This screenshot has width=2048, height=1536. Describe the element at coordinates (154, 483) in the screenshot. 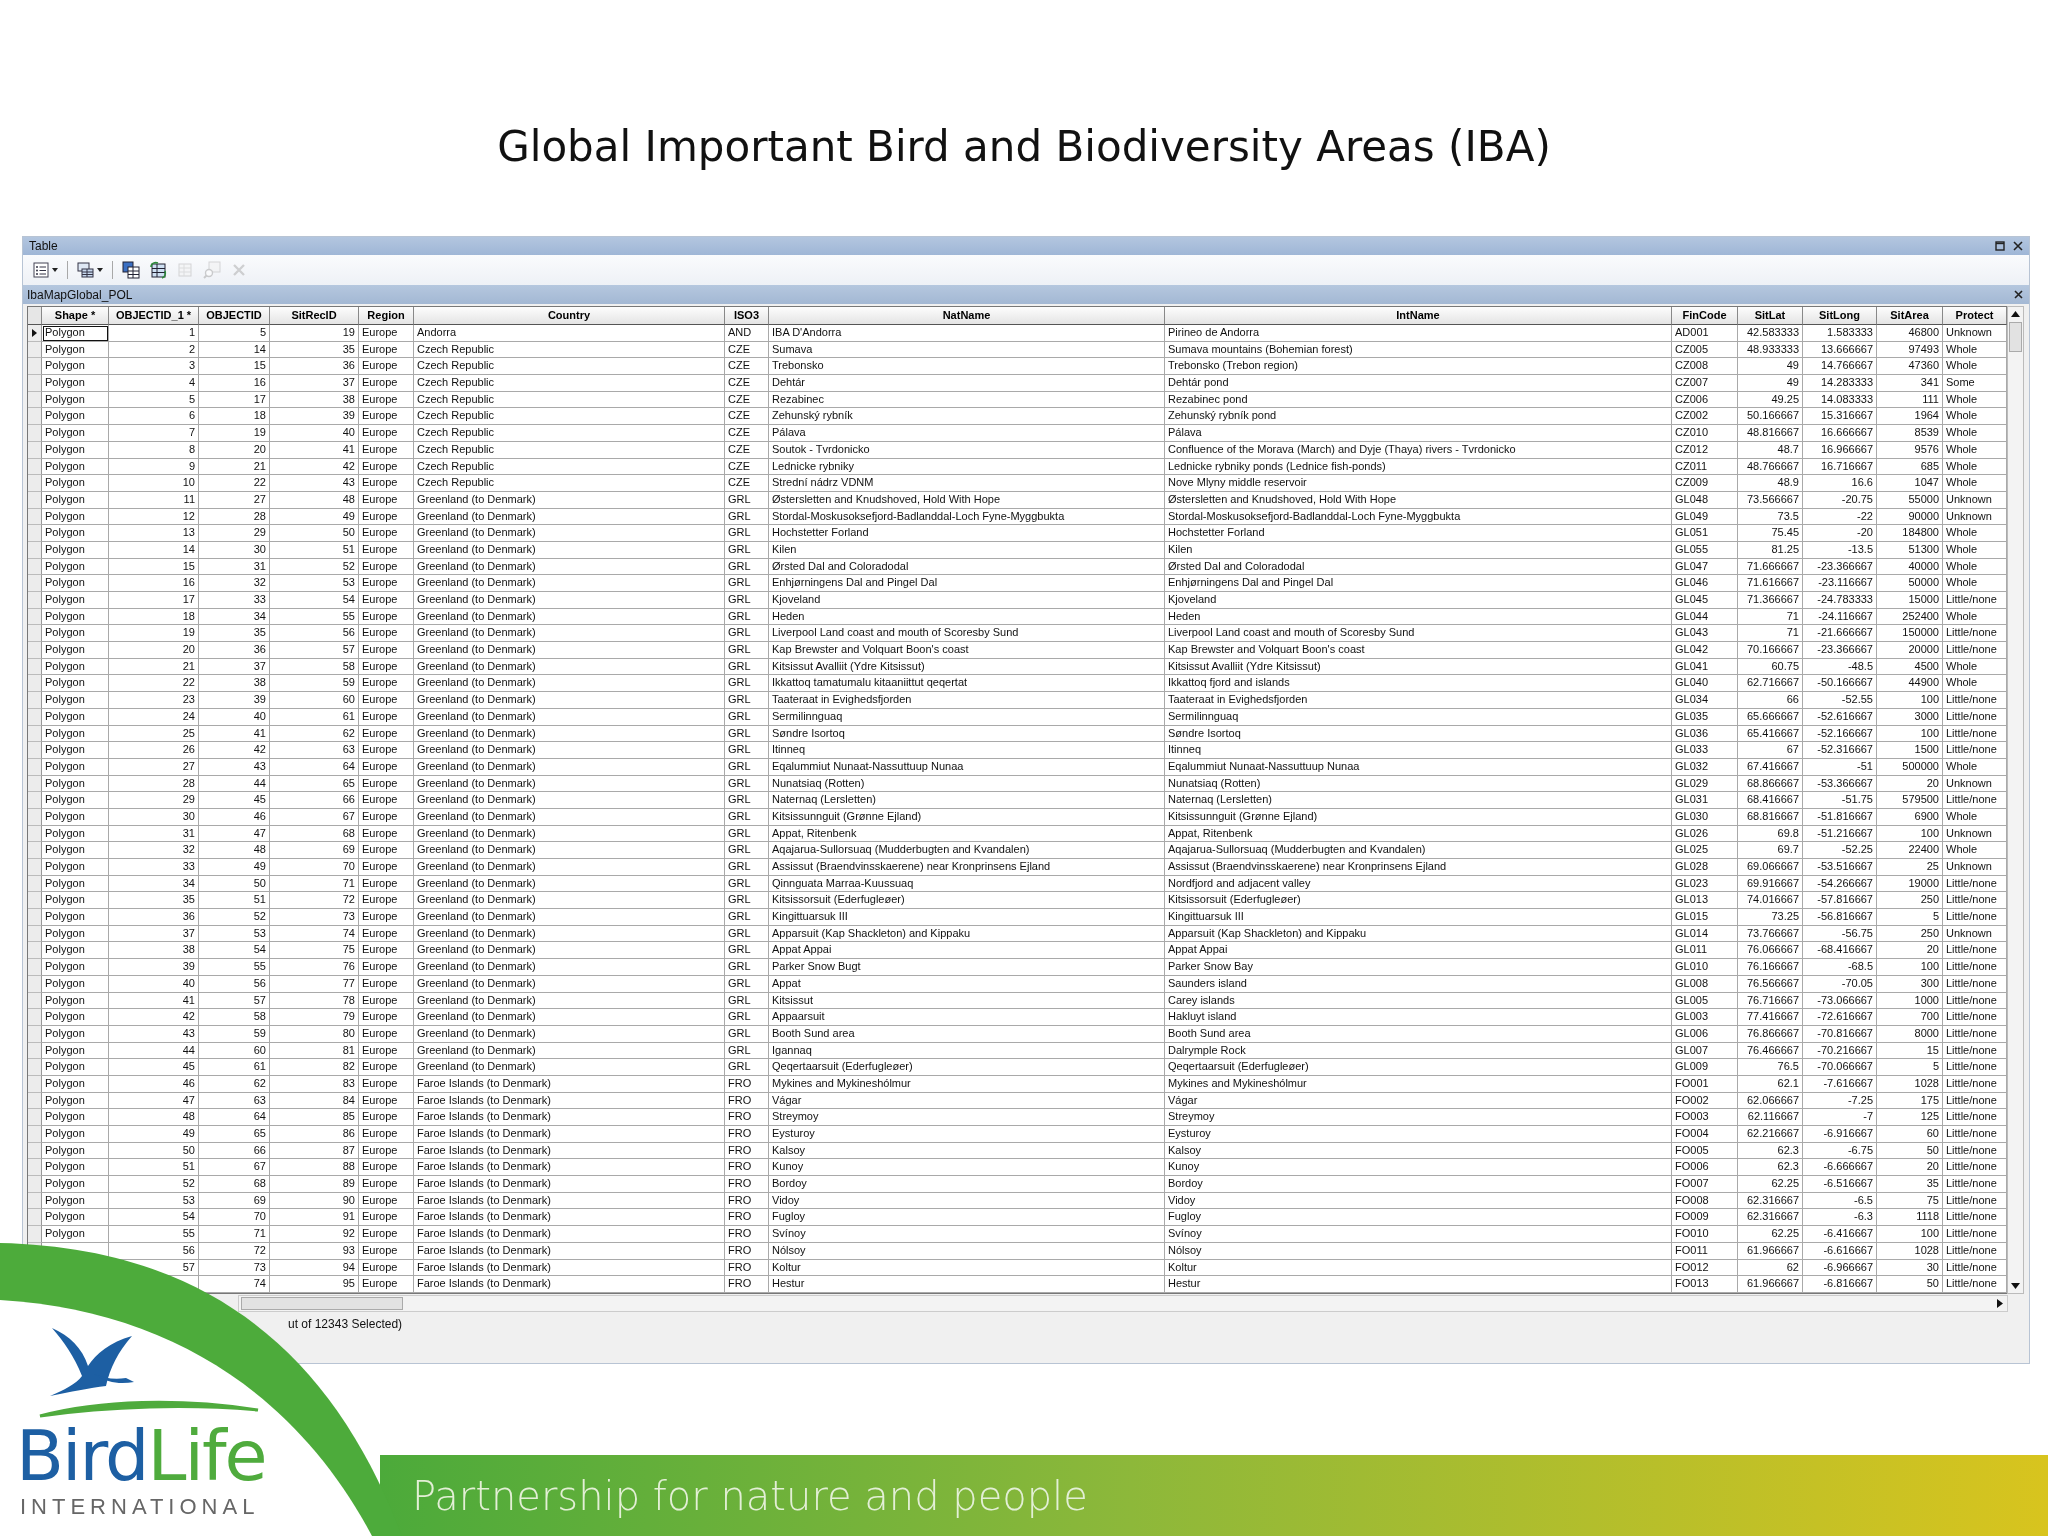

I see `table-cell: 10` at that location.